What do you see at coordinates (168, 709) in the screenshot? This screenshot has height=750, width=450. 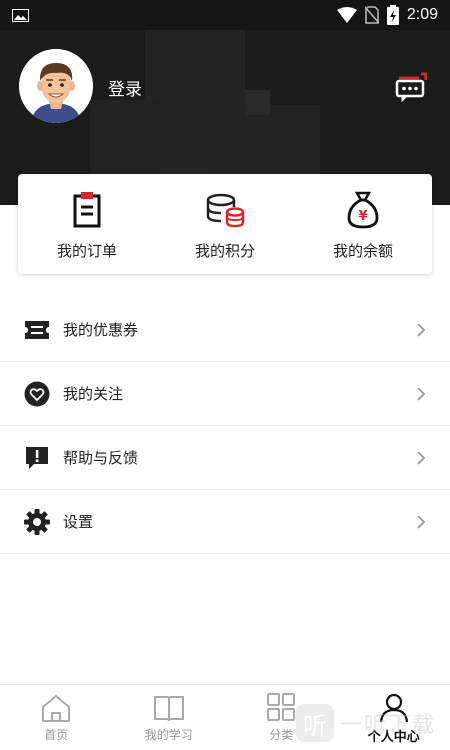 I see `book-icon` at bounding box center [168, 709].